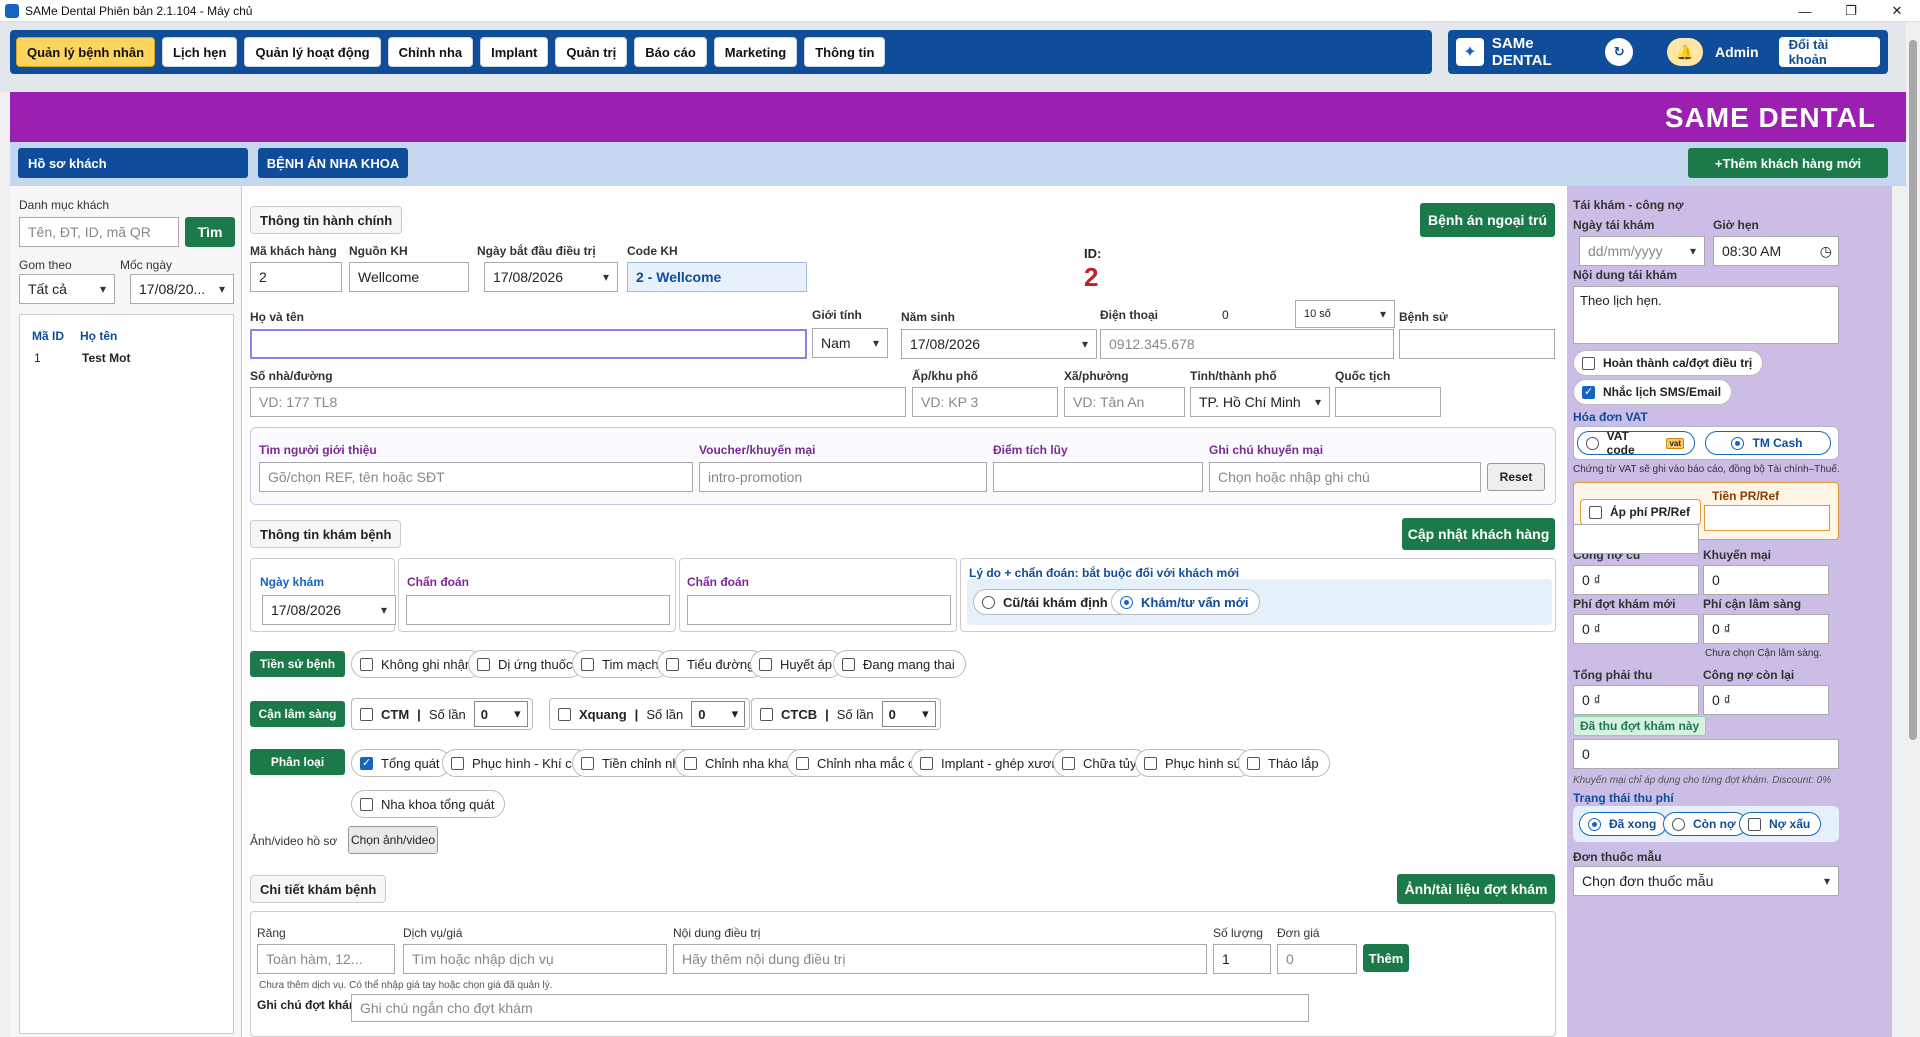 The height and width of the screenshot is (1037, 1920). What do you see at coordinates (940, 959) in the screenshot?
I see `treatment-content-input: Hãy thêm nội dung điều trị` at bounding box center [940, 959].